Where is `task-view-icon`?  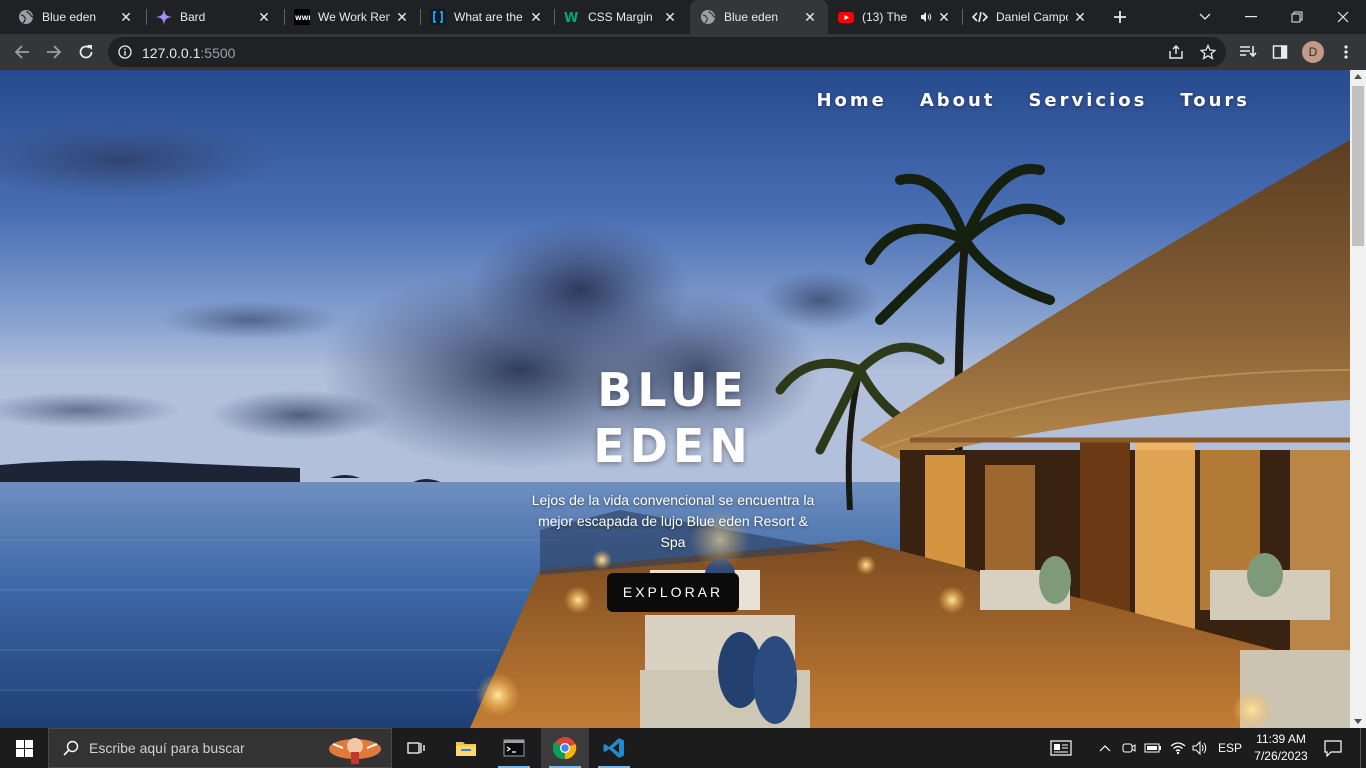 task-view-icon is located at coordinates (416, 748).